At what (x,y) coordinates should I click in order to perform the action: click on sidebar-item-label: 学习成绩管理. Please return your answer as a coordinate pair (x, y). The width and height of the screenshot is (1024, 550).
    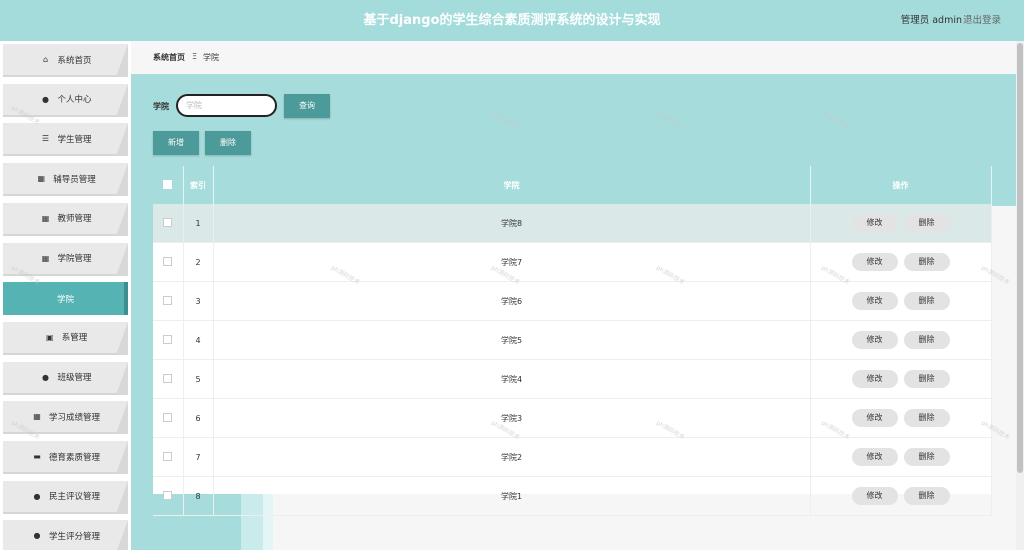
    Looking at the image, I should click on (74, 417).